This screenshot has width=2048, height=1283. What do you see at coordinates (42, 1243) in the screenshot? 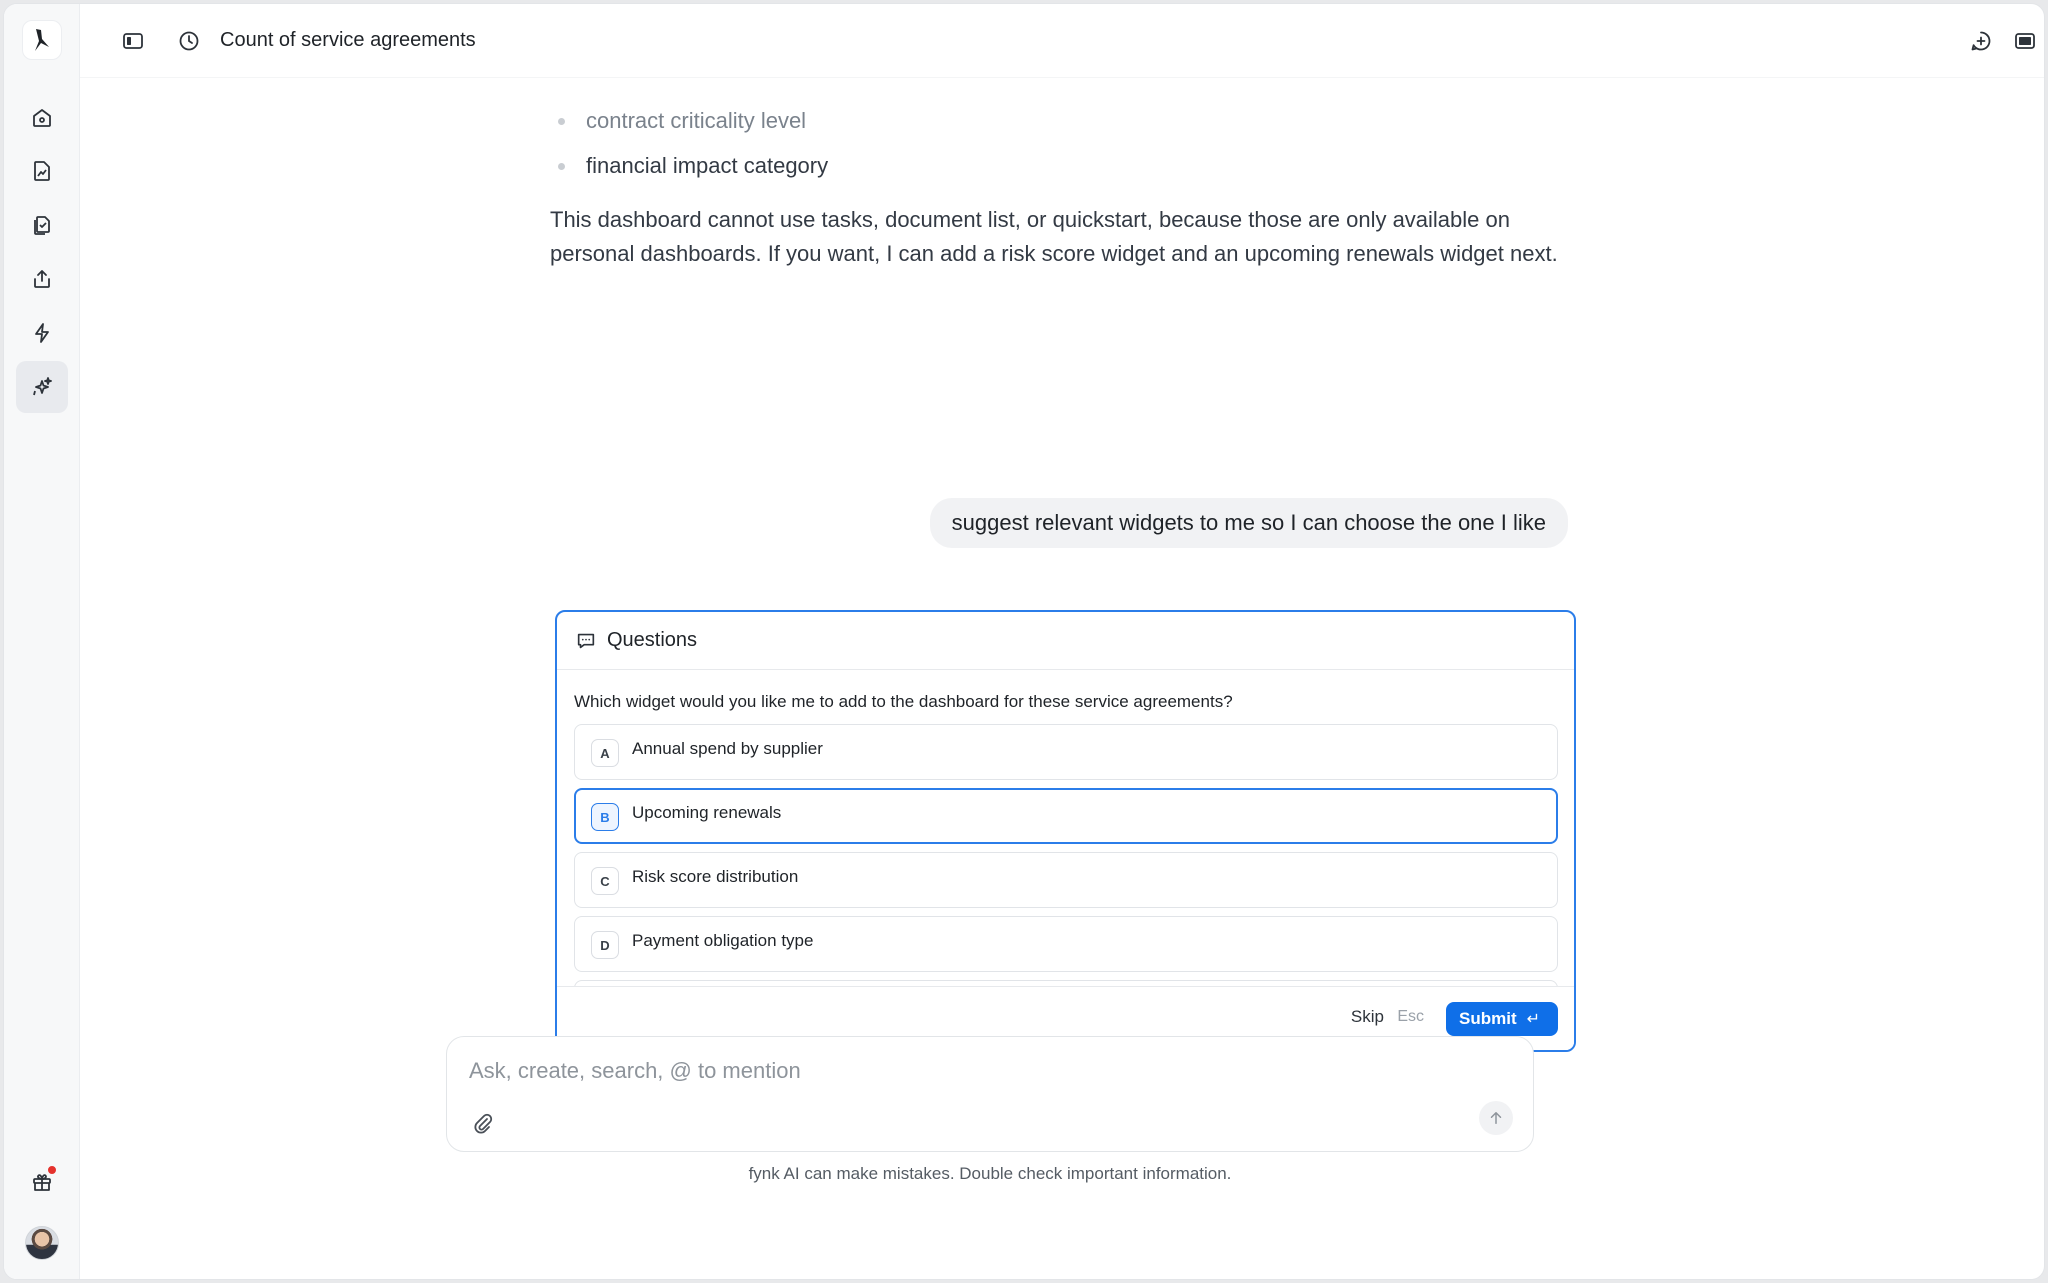
I see `user-avatar` at bounding box center [42, 1243].